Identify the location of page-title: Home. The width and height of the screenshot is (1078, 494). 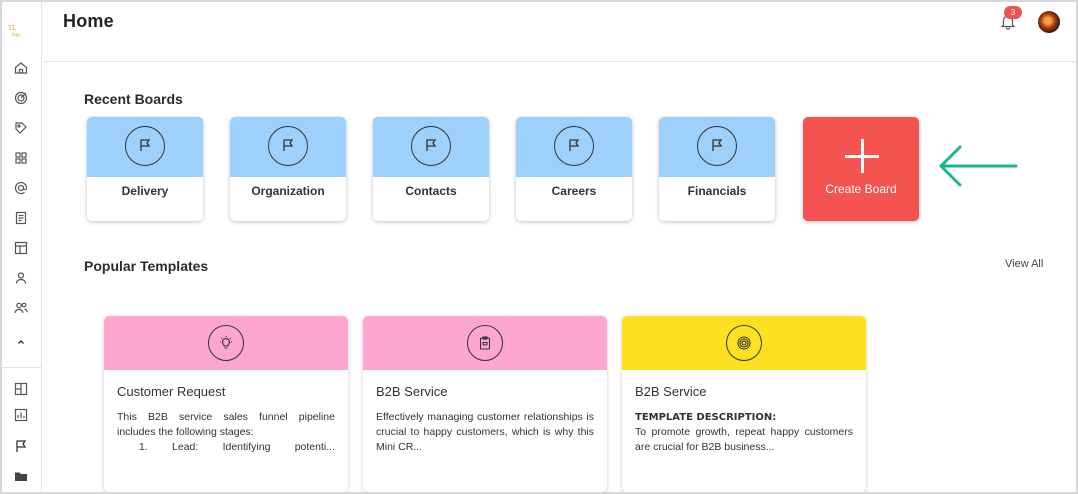
(88, 21).